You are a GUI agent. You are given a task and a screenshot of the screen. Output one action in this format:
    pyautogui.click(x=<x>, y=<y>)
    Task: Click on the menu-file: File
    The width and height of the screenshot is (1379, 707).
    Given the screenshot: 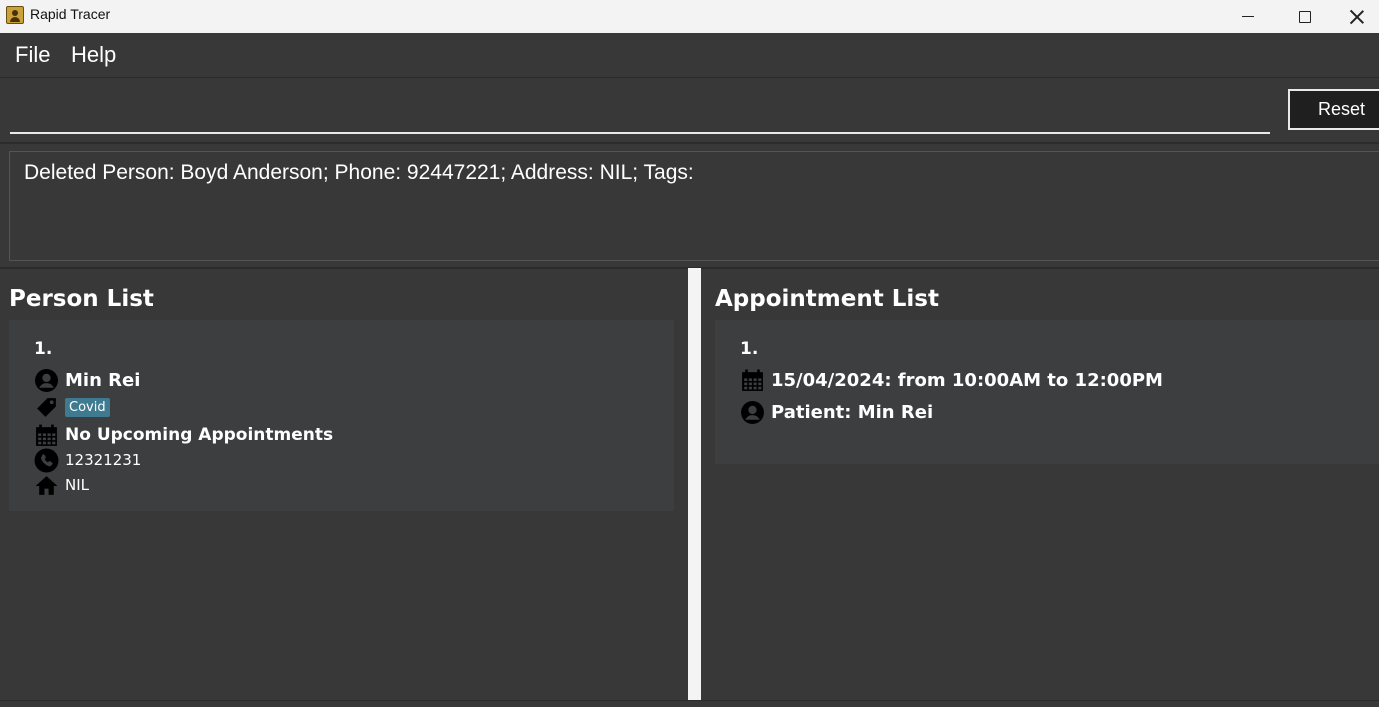 What is the action you would take?
    pyautogui.click(x=32, y=55)
    